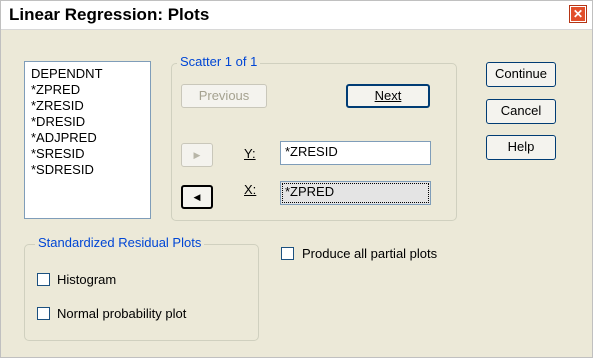 This screenshot has width=593, height=358. I want to click on partial-plots-label: Produce all partial plots, so click(369, 253).